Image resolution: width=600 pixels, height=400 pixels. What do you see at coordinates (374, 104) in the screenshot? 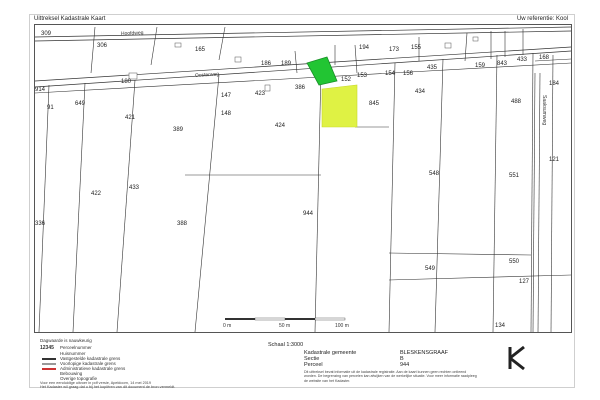
I see `parcel-label: 845` at bounding box center [374, 104].